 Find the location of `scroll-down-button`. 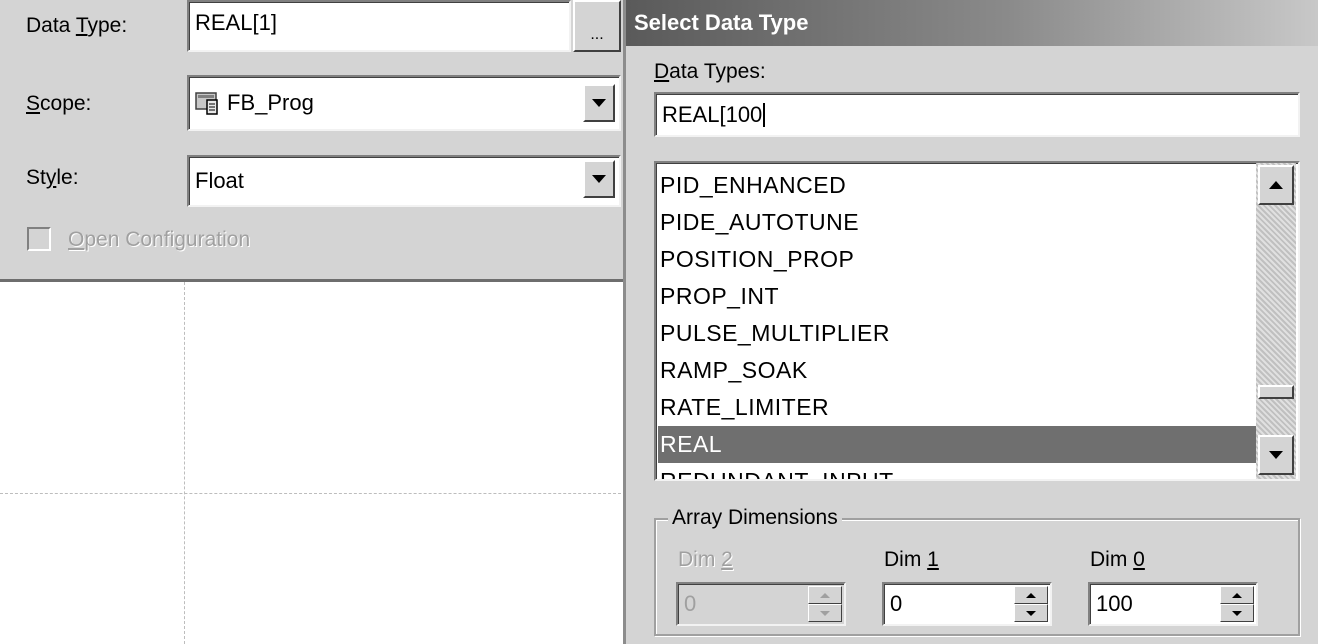

scroll-down-button is located at coordinates (1276, 455).